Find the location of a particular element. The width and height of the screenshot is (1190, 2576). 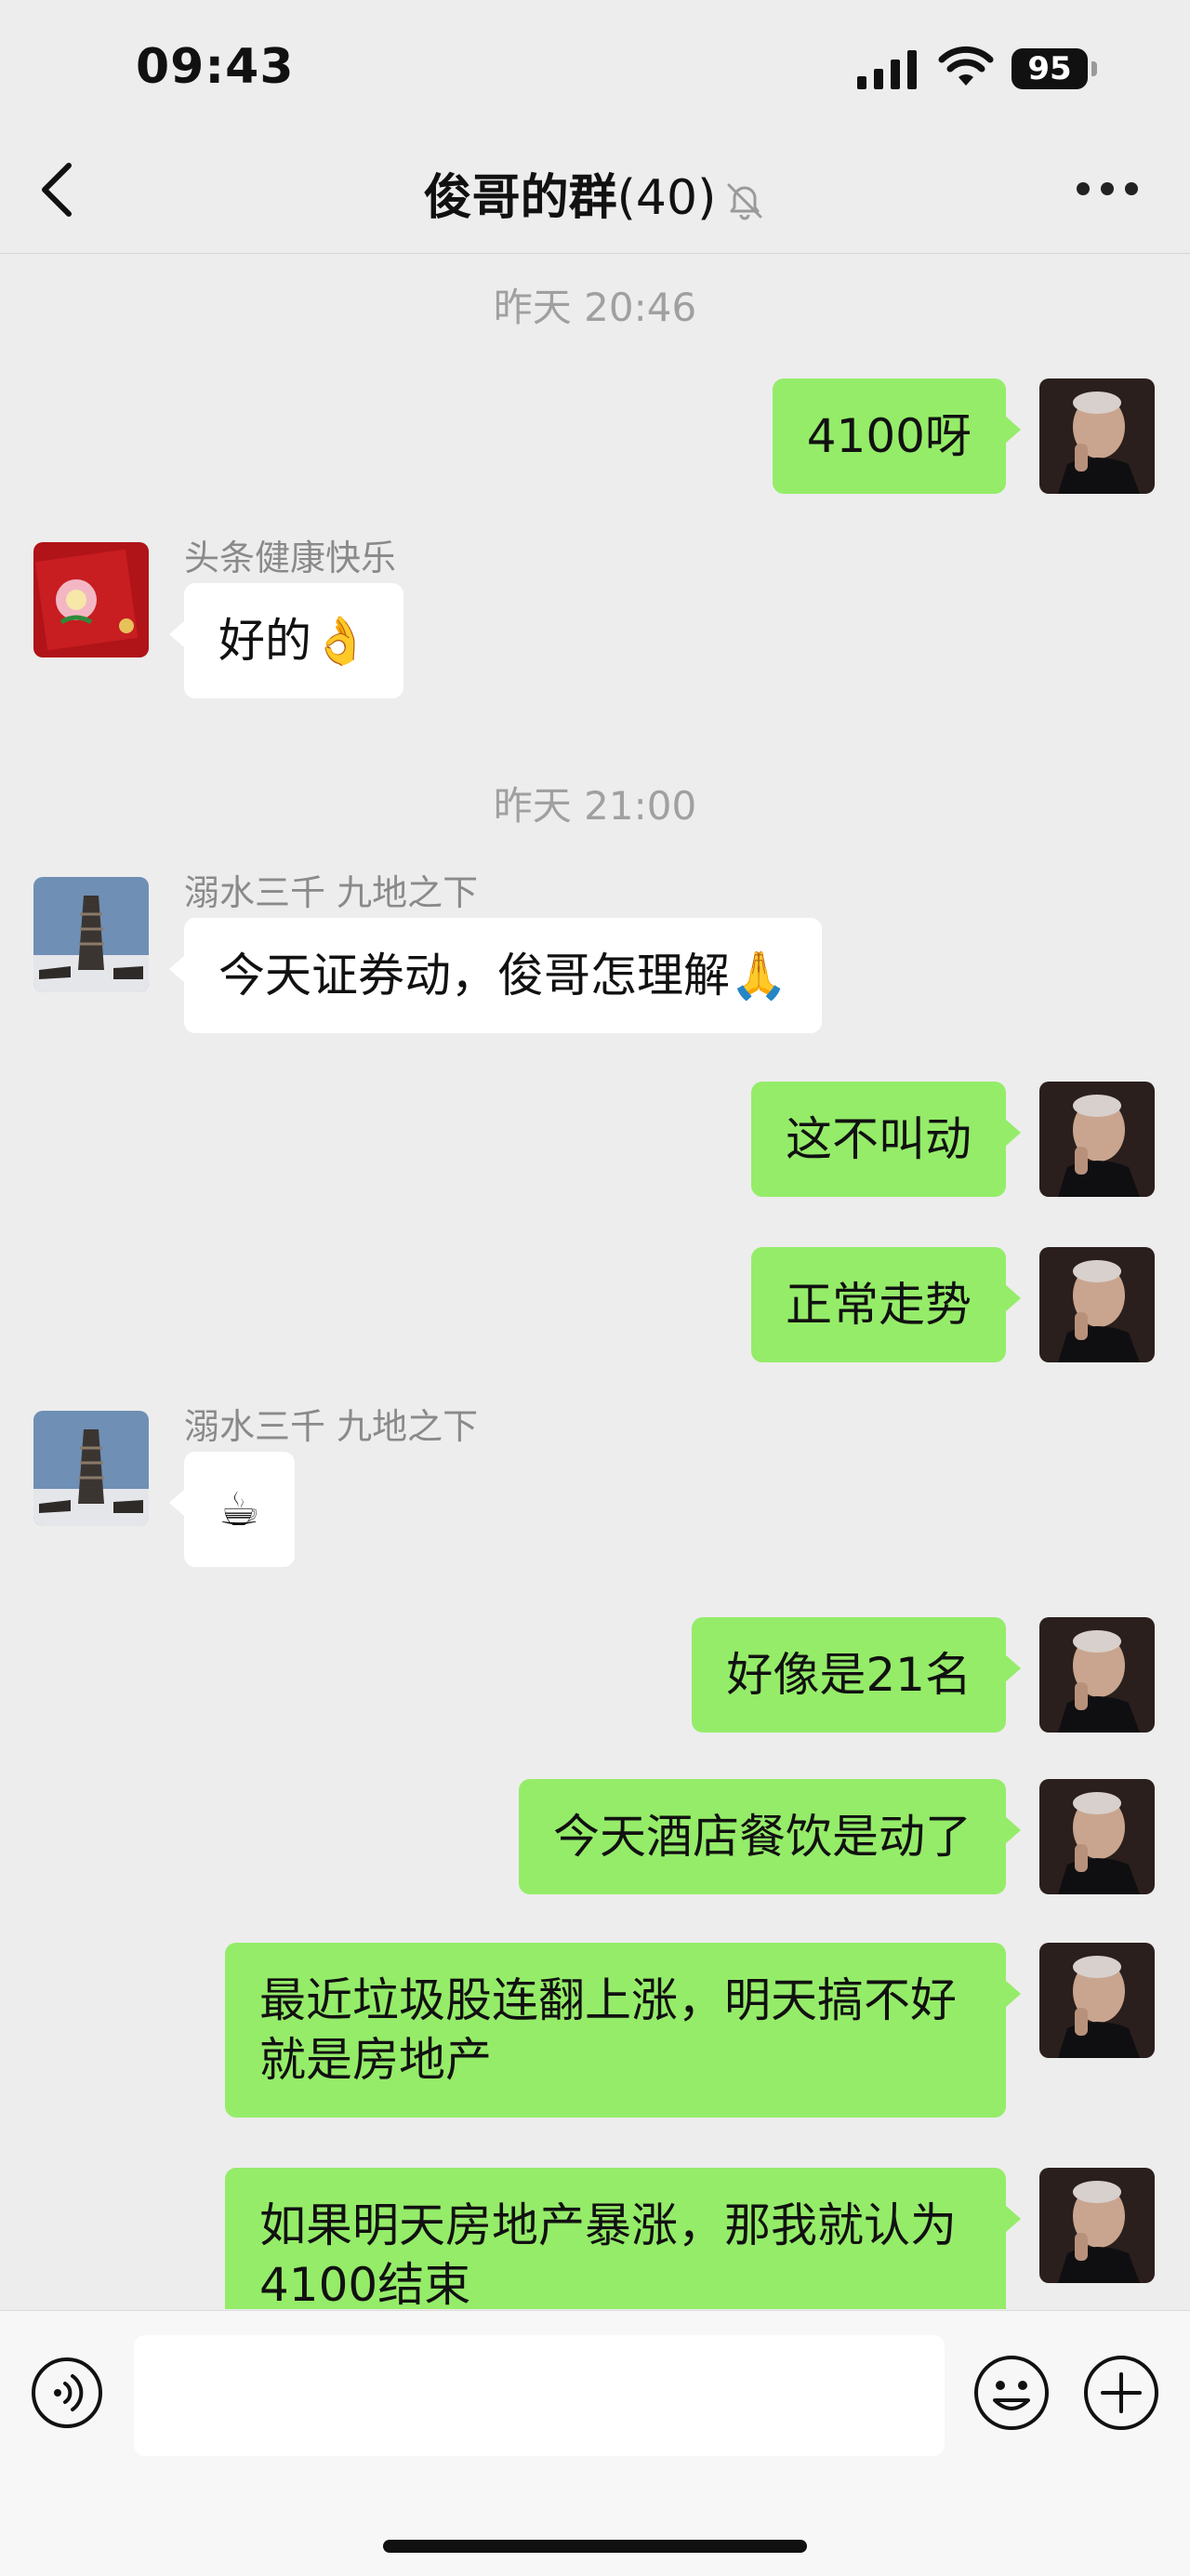

mute-bell-icon is located at coordinates (744, 201).